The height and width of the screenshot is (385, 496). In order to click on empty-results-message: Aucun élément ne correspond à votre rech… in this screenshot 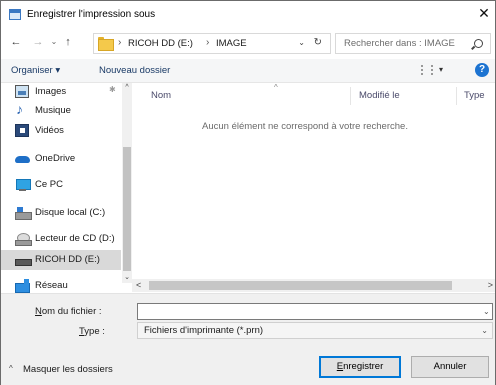, I will do `click(305, 126)`.